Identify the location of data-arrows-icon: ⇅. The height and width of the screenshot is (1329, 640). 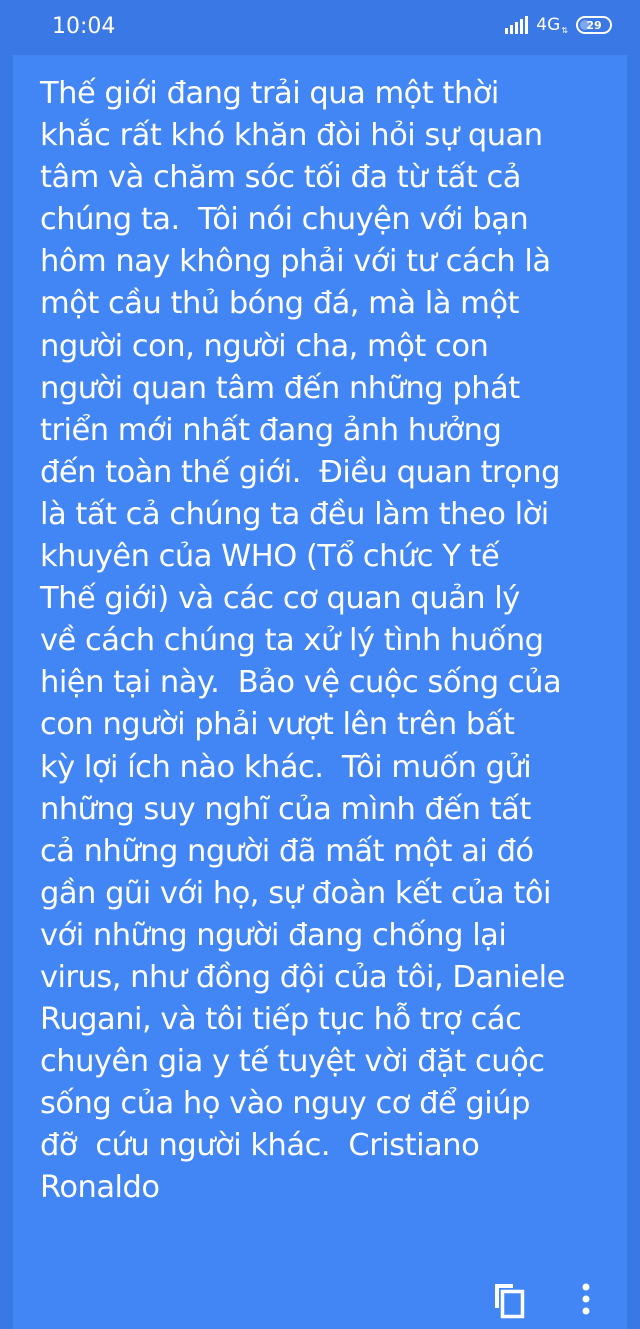
(564, 30).